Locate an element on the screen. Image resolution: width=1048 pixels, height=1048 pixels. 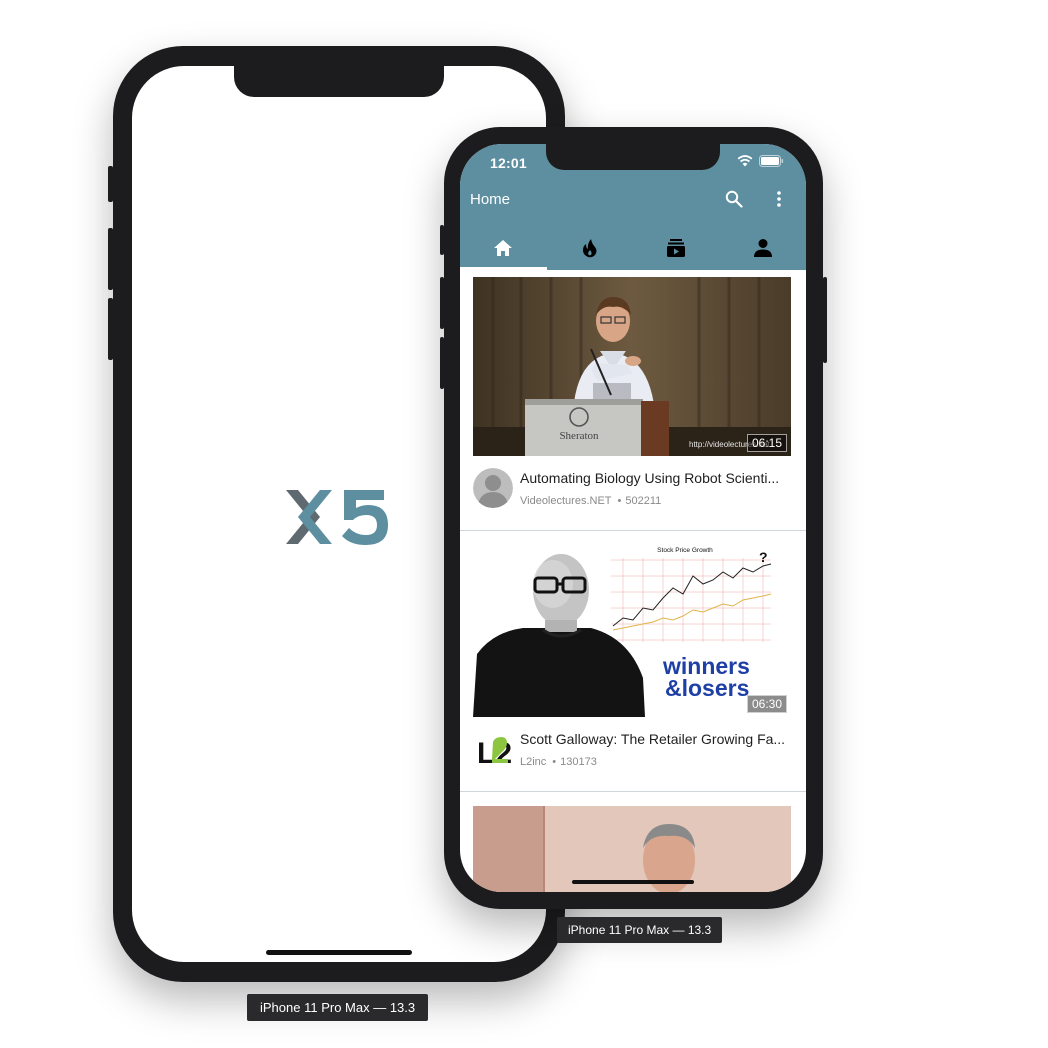
interview-scene-image: Stock Price Growth ? winners &losers is located at coordinates (632, 627).